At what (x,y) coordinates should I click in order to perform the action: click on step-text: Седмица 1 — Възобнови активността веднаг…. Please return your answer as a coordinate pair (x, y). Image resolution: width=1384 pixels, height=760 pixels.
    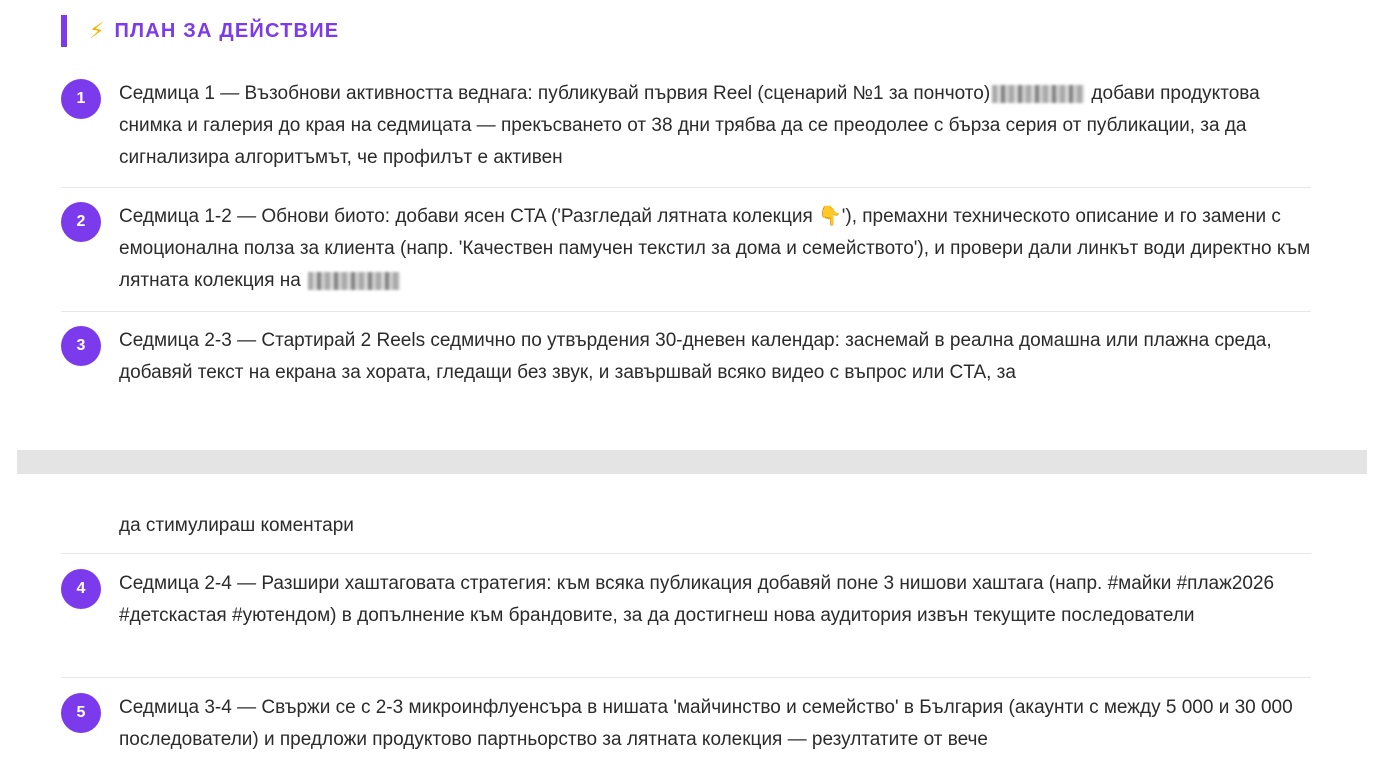
    Looking at the image, I should click on (689, 125).